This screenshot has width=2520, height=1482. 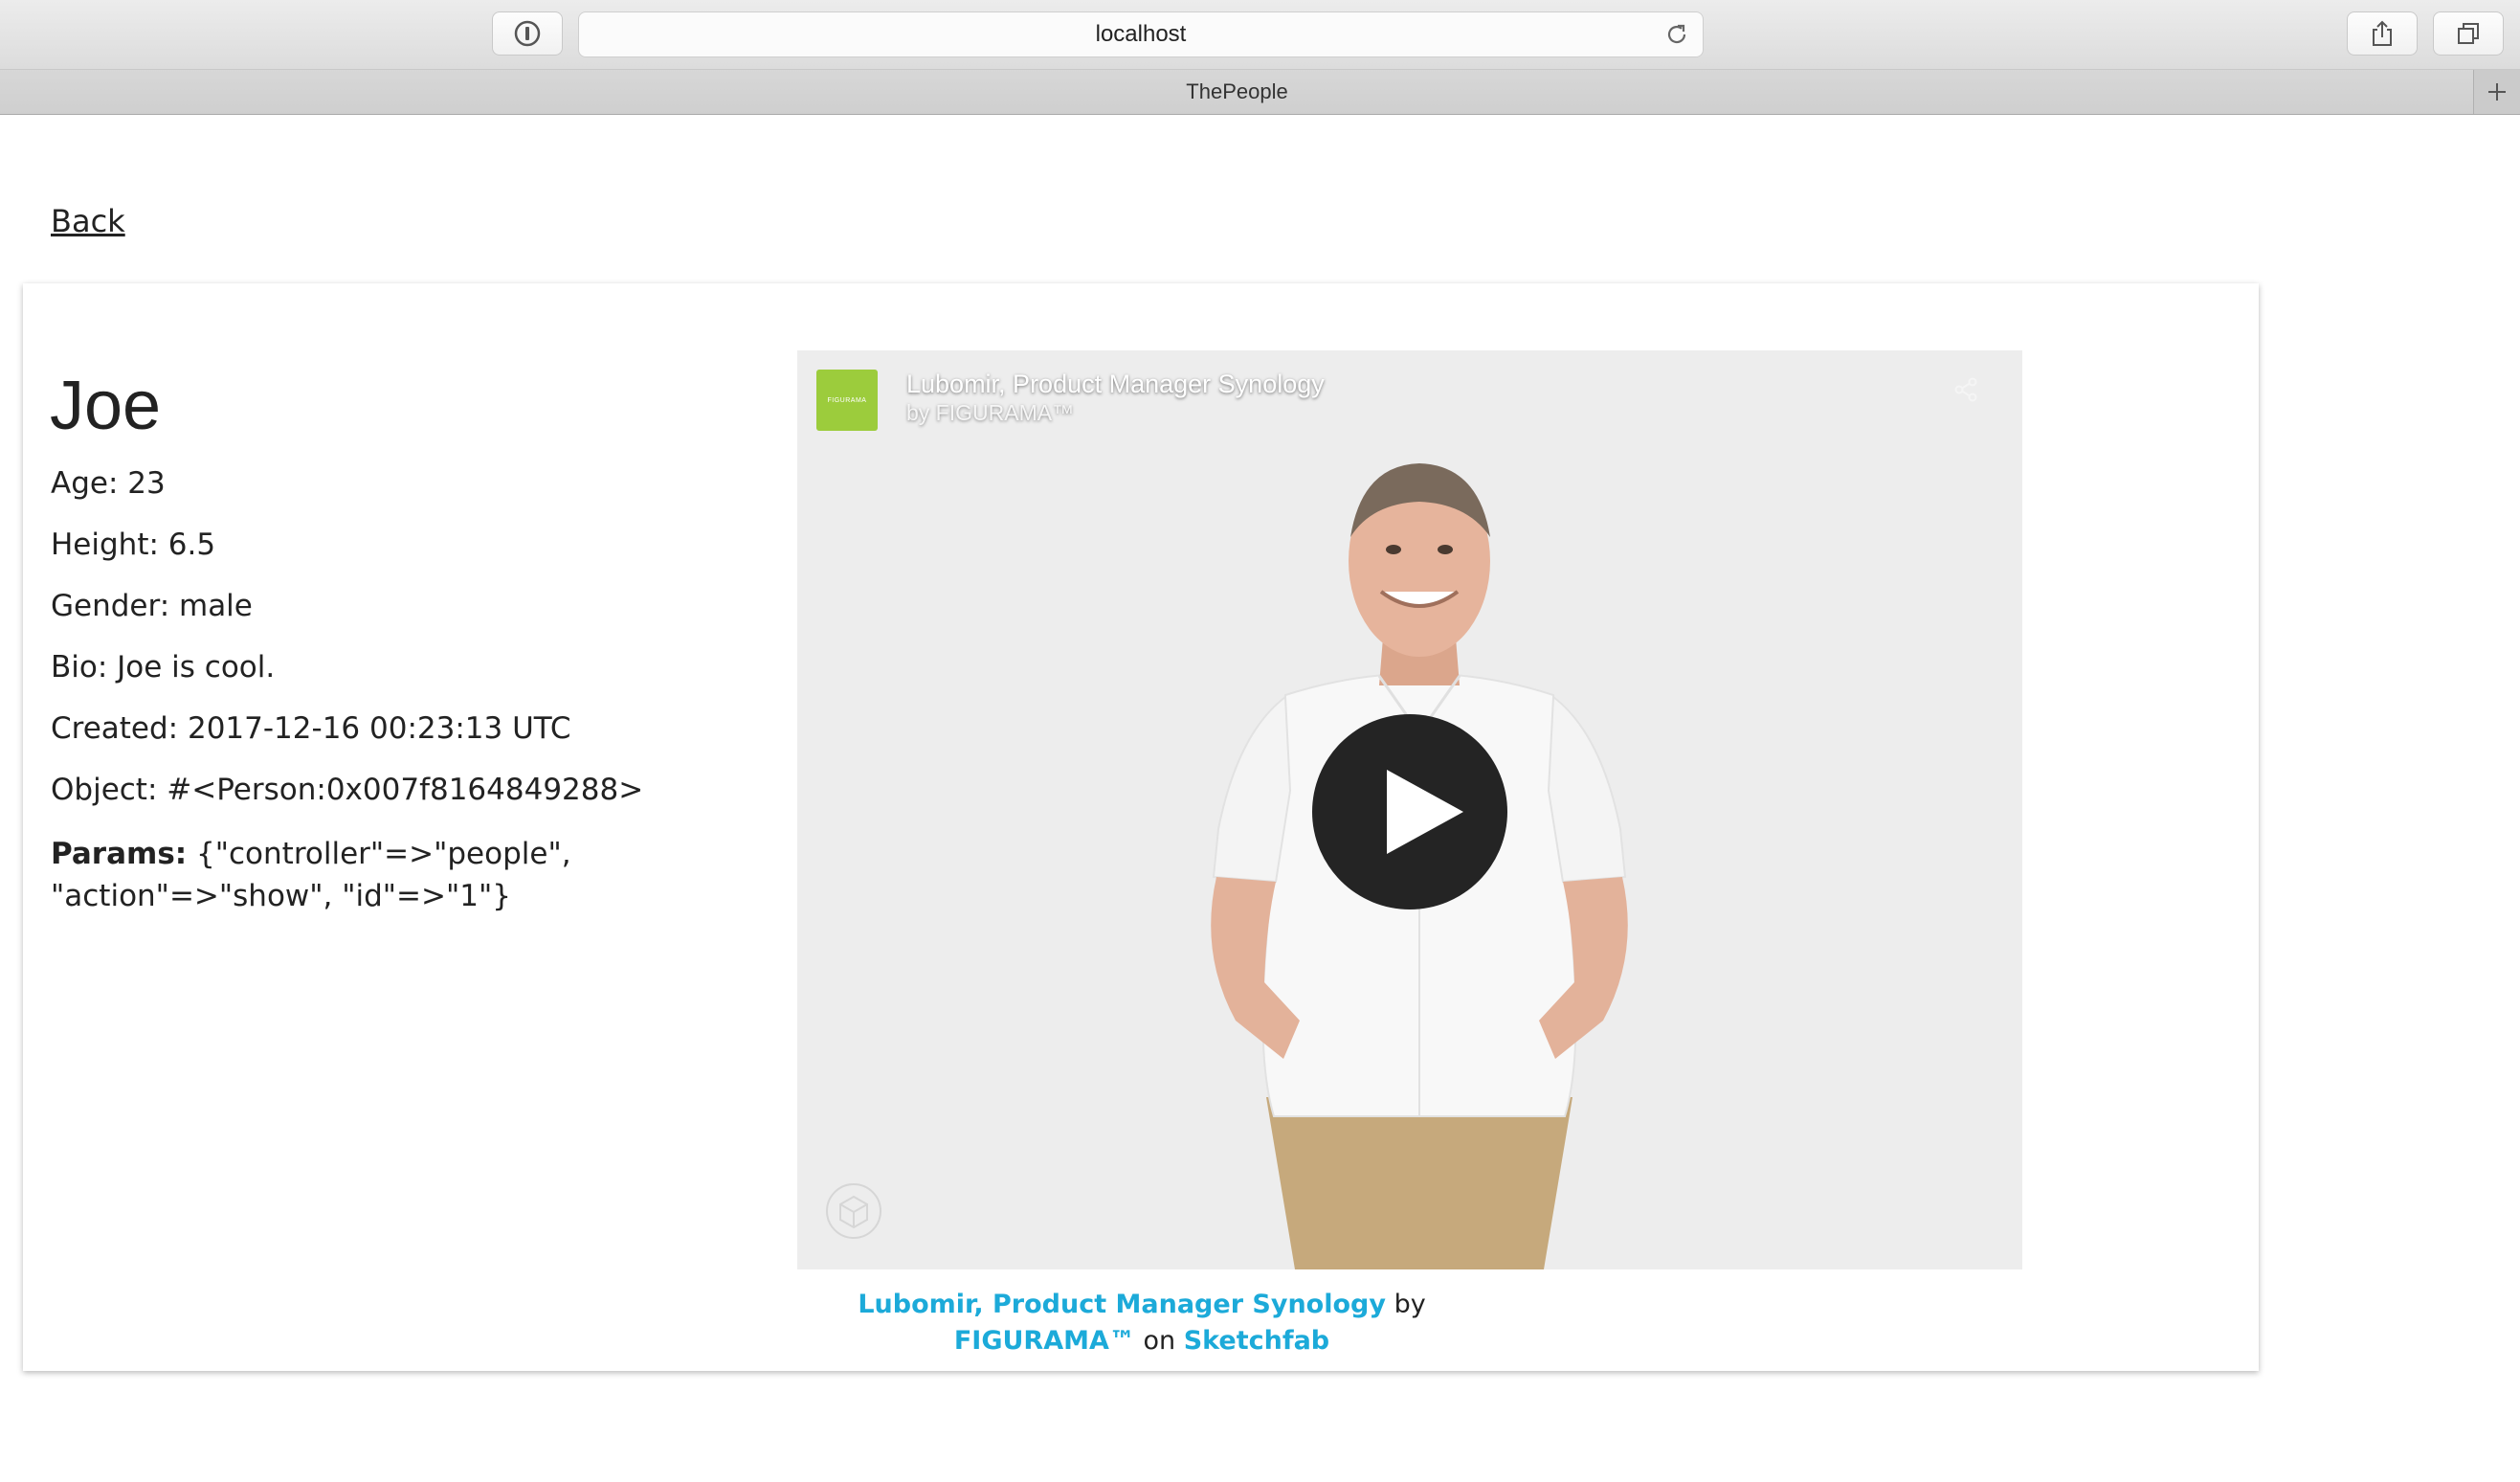 I want to click on back-link: Back, so click(x=88, y=221).